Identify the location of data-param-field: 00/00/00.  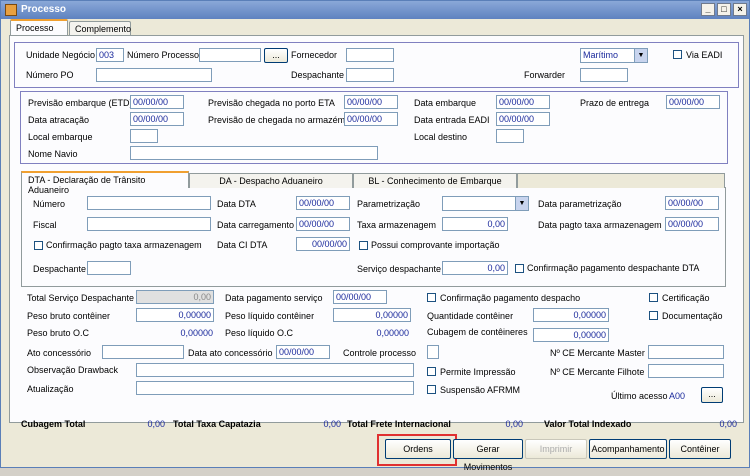
(692, 203).